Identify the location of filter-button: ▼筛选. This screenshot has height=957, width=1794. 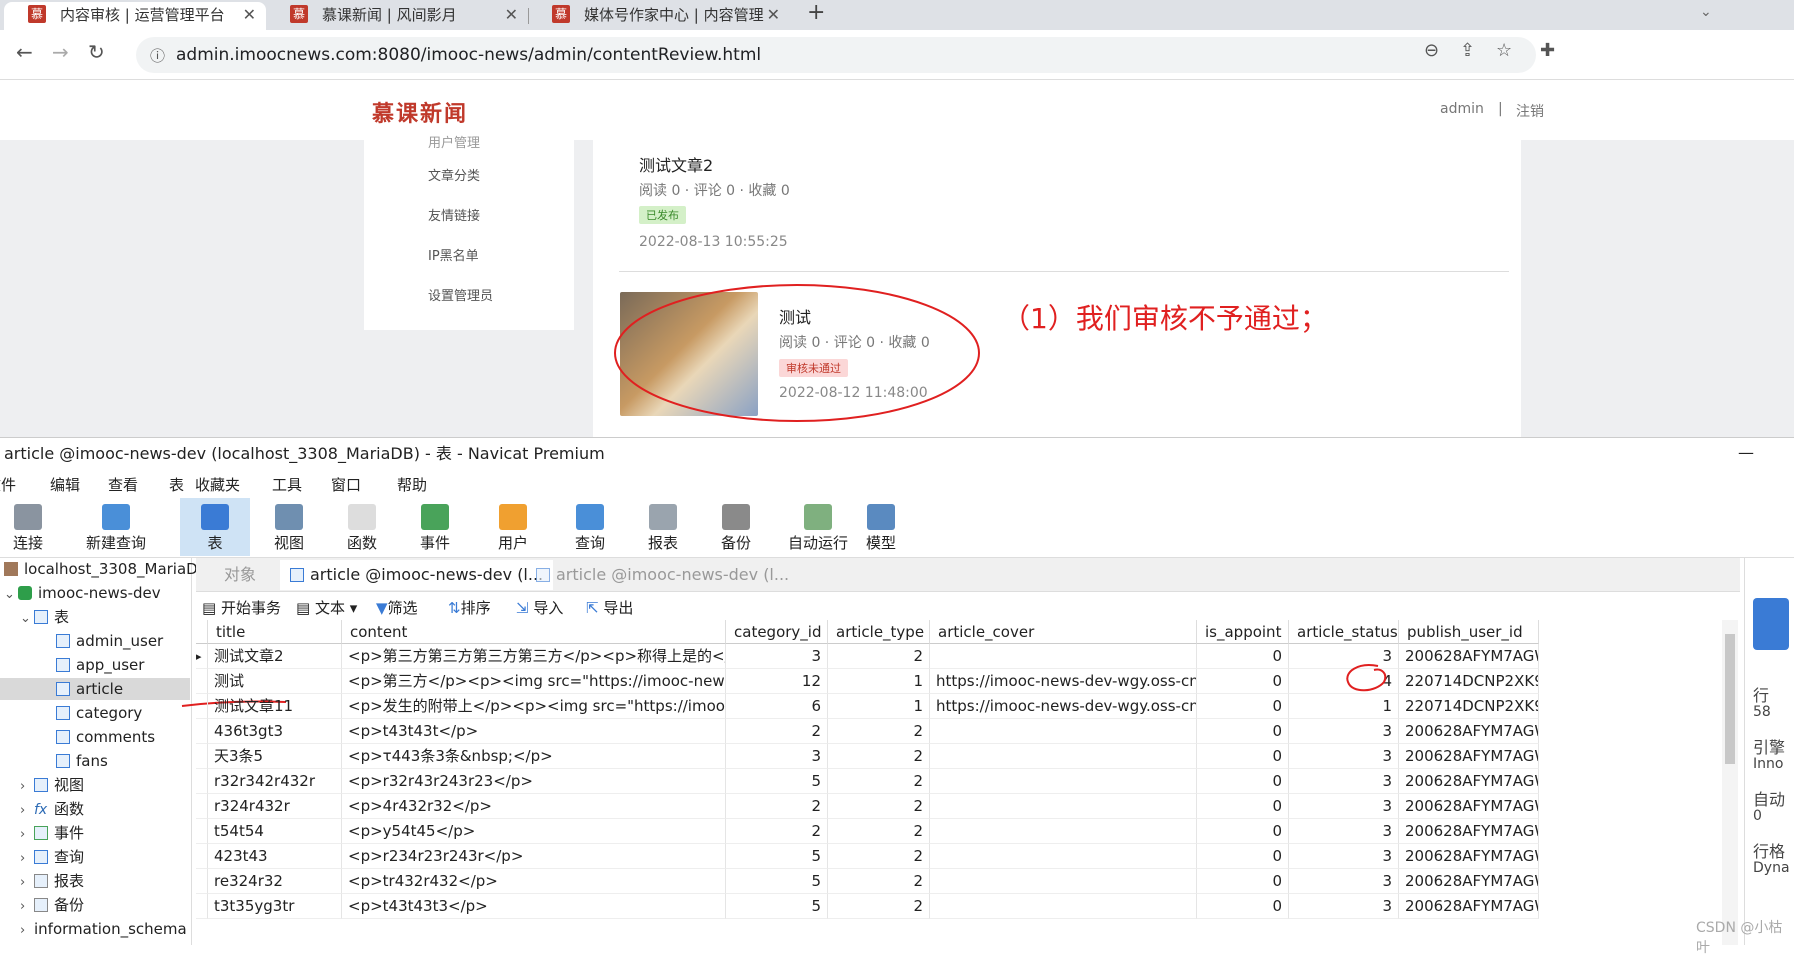
(397, 607).